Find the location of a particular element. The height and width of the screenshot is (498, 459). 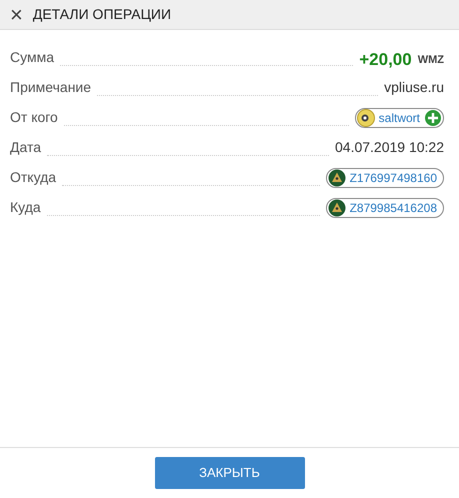

wallet-link: Z176997498160 is located at coordinates (385, 178).